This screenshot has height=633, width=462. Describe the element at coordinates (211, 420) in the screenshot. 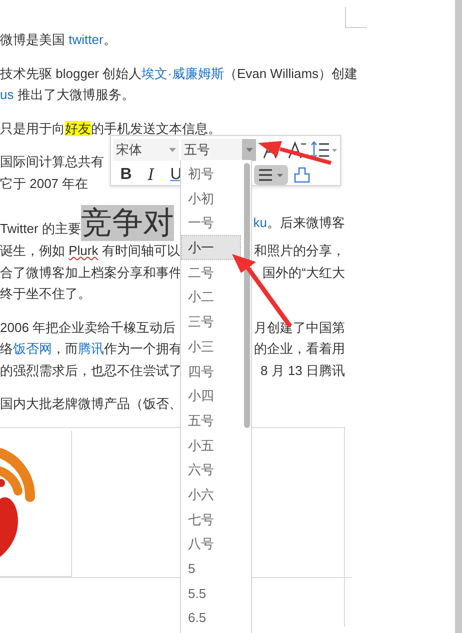

I see `dropdown-item: 五号` at that location.